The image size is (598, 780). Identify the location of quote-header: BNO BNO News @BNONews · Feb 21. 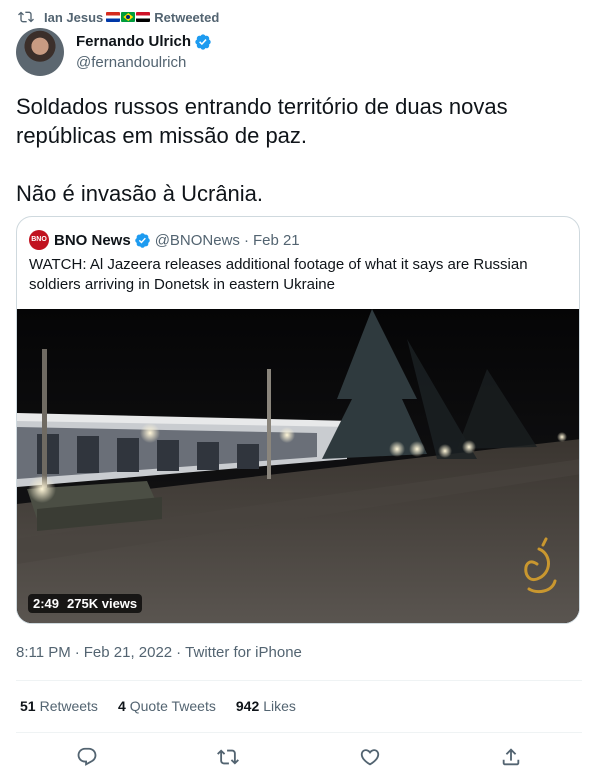
(164, 240).